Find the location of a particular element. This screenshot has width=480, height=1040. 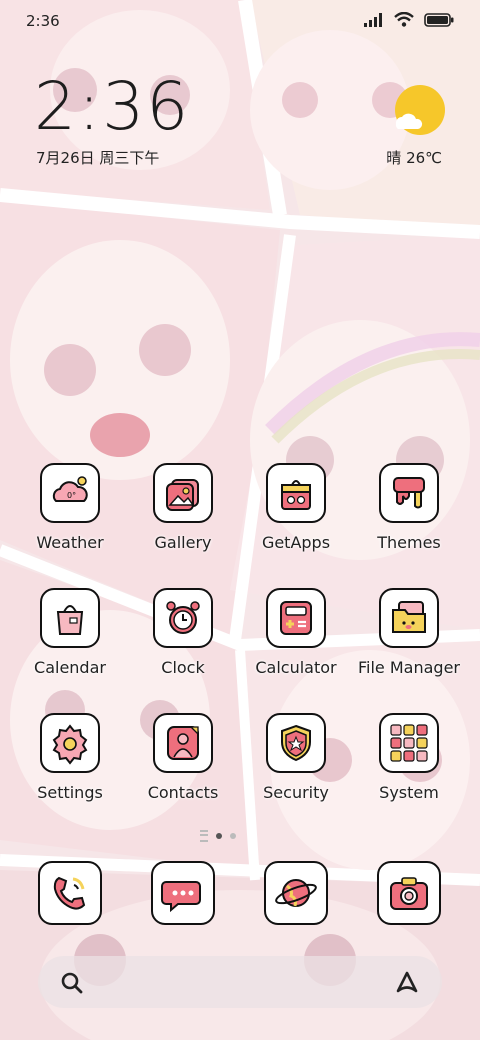

app-themes: Themes is located at coordinates (409, 513).